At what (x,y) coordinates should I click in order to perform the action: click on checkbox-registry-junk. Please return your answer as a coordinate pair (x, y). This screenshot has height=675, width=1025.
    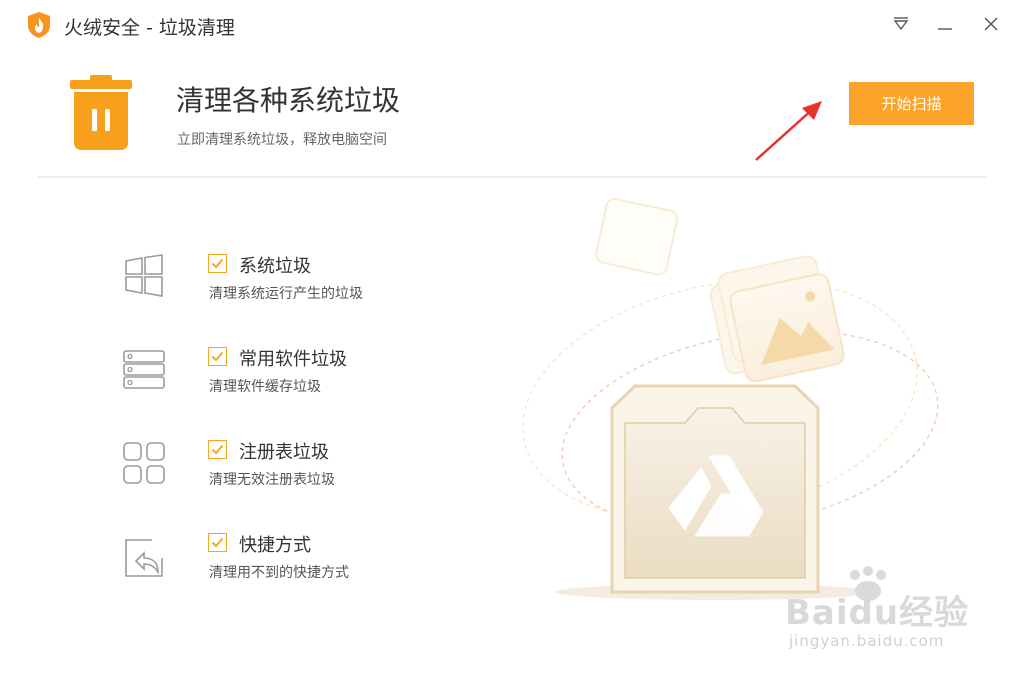
    Looking at the image, I should click on (217, 449).